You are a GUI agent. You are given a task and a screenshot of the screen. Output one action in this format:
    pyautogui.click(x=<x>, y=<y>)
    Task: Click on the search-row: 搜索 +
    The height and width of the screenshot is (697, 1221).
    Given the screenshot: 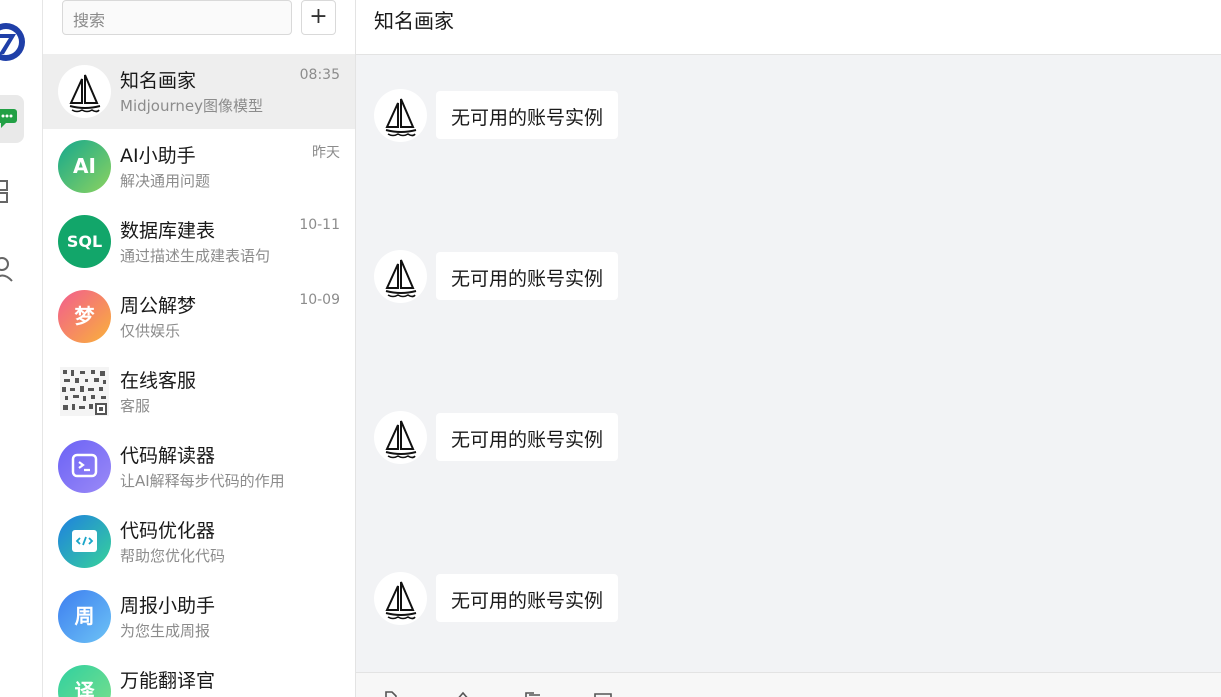 What is the action you would take?
    pyautogui.click(x=199, y=27)
    